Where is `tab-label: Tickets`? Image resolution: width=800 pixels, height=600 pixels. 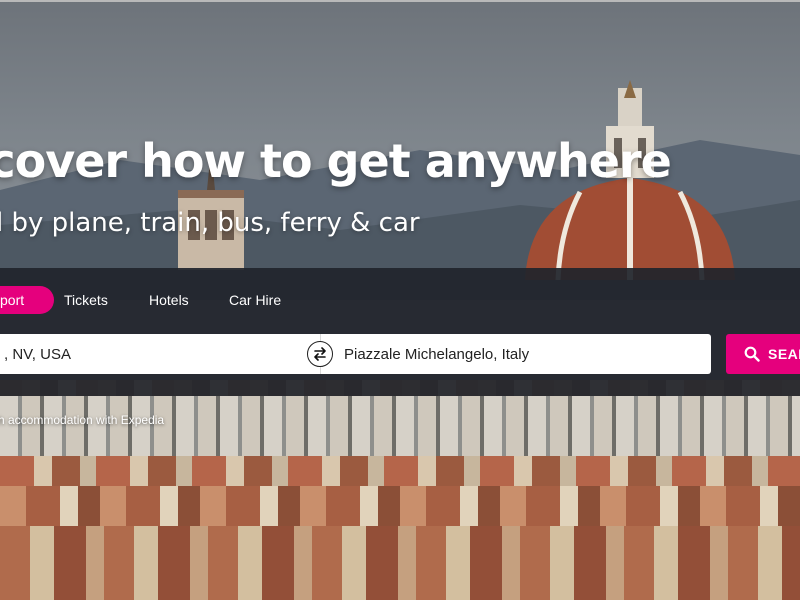
tab-label: Tickets is located at coordinates (86, 300).